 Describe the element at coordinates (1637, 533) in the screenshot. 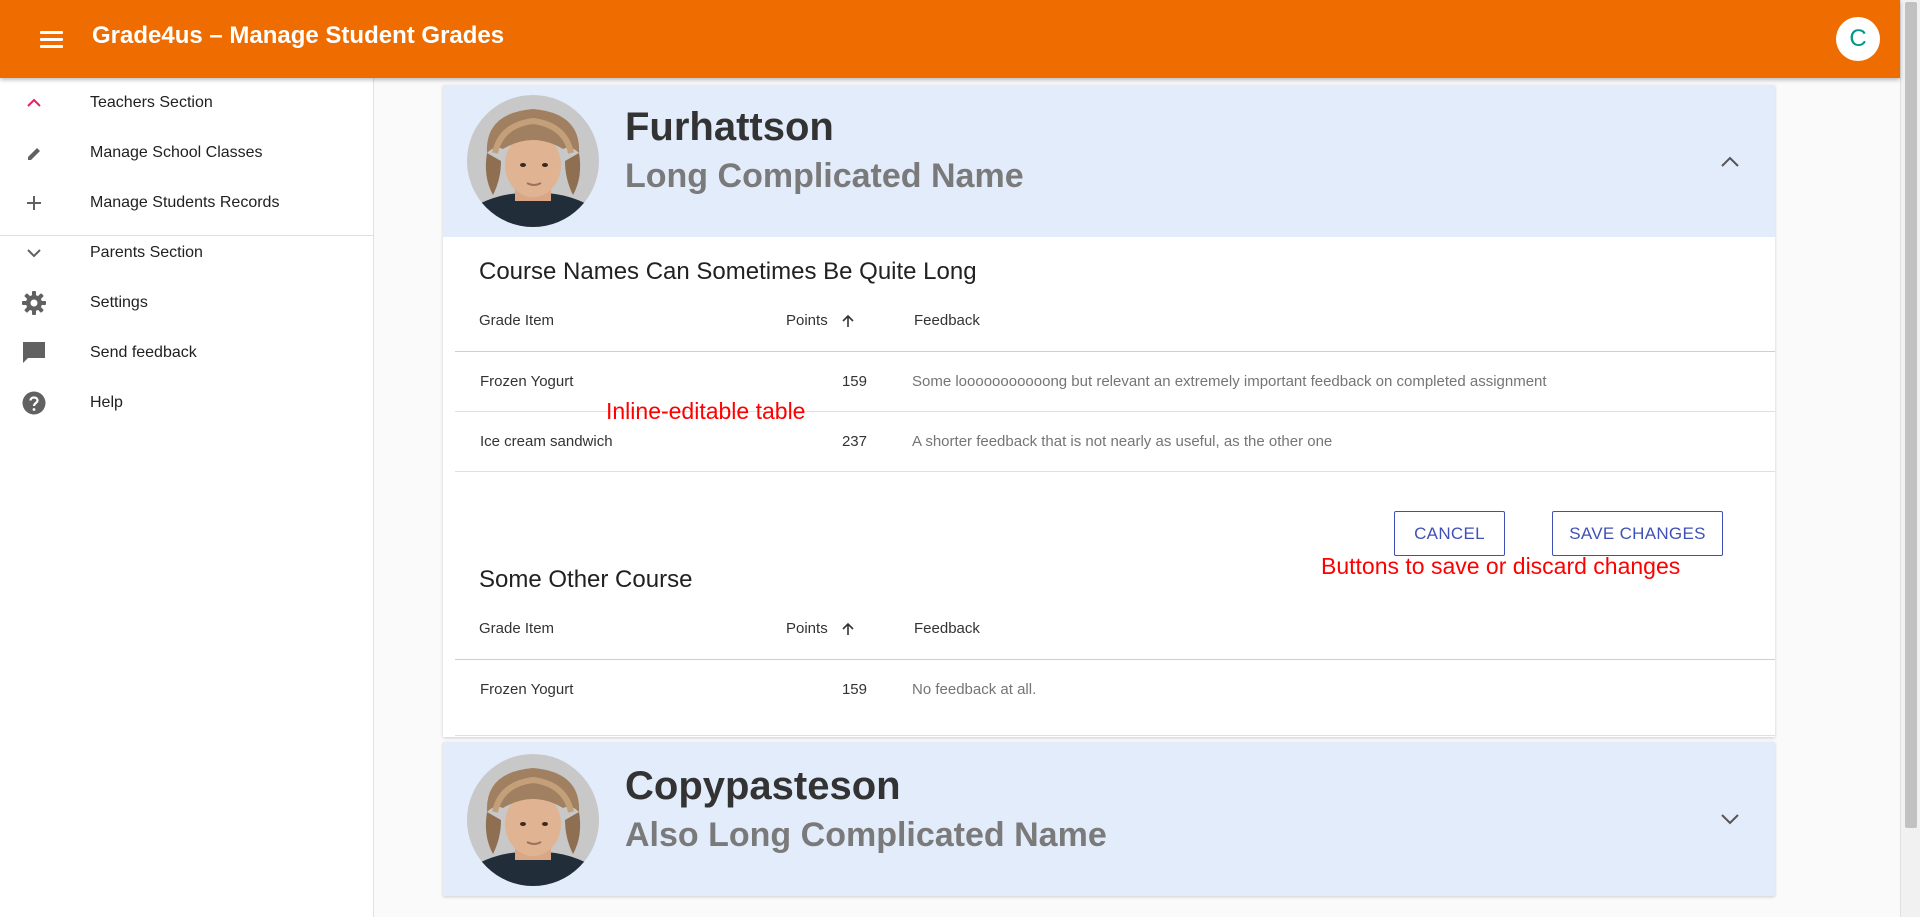

I see `save-changes-button: SAVE CHANGES` at that location.